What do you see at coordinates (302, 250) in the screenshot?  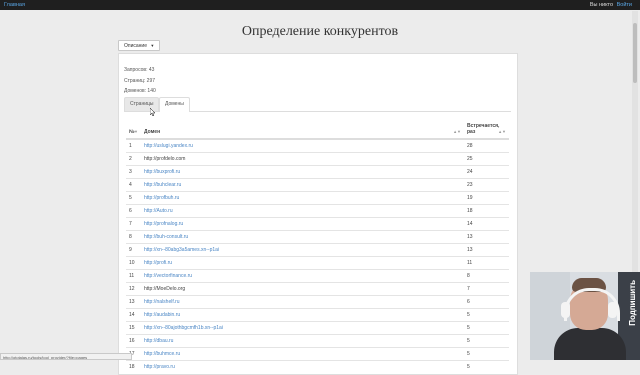 I see `table-cell-domain: http://xn--80abg3a5ames.xn--p1ai` at bounding box center [302, 250].